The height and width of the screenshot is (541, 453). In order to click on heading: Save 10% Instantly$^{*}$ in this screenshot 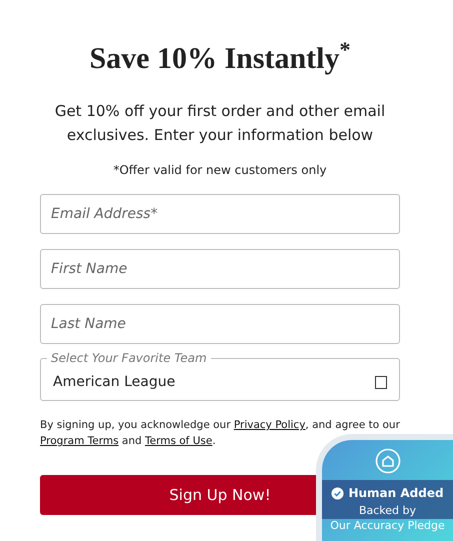, I will do `click(220, 58)`.